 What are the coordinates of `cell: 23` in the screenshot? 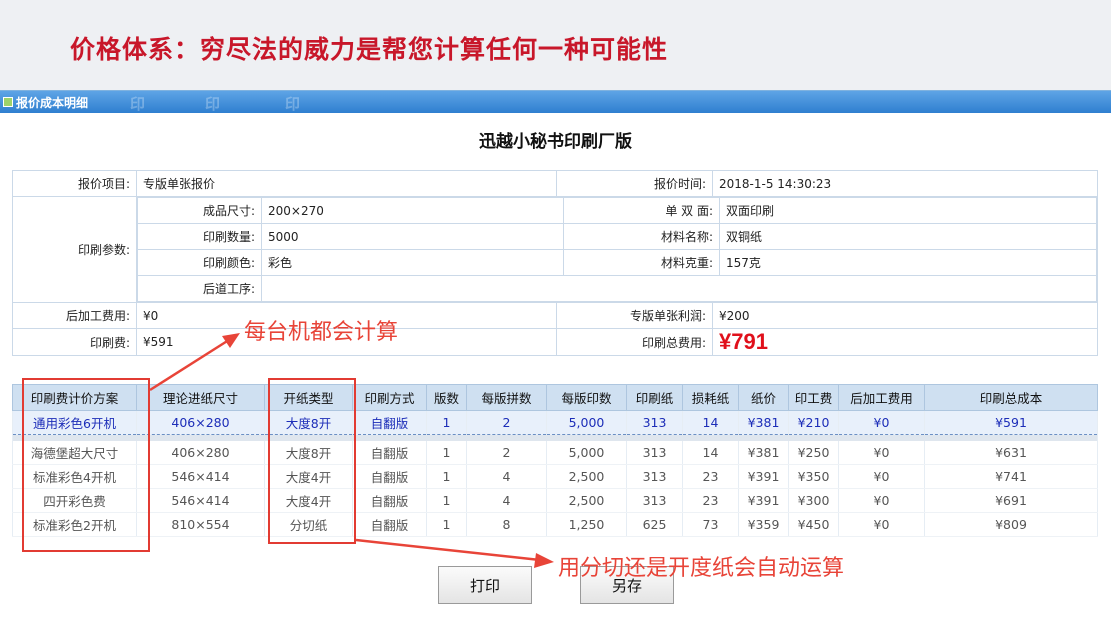 It's located at (710, 500).